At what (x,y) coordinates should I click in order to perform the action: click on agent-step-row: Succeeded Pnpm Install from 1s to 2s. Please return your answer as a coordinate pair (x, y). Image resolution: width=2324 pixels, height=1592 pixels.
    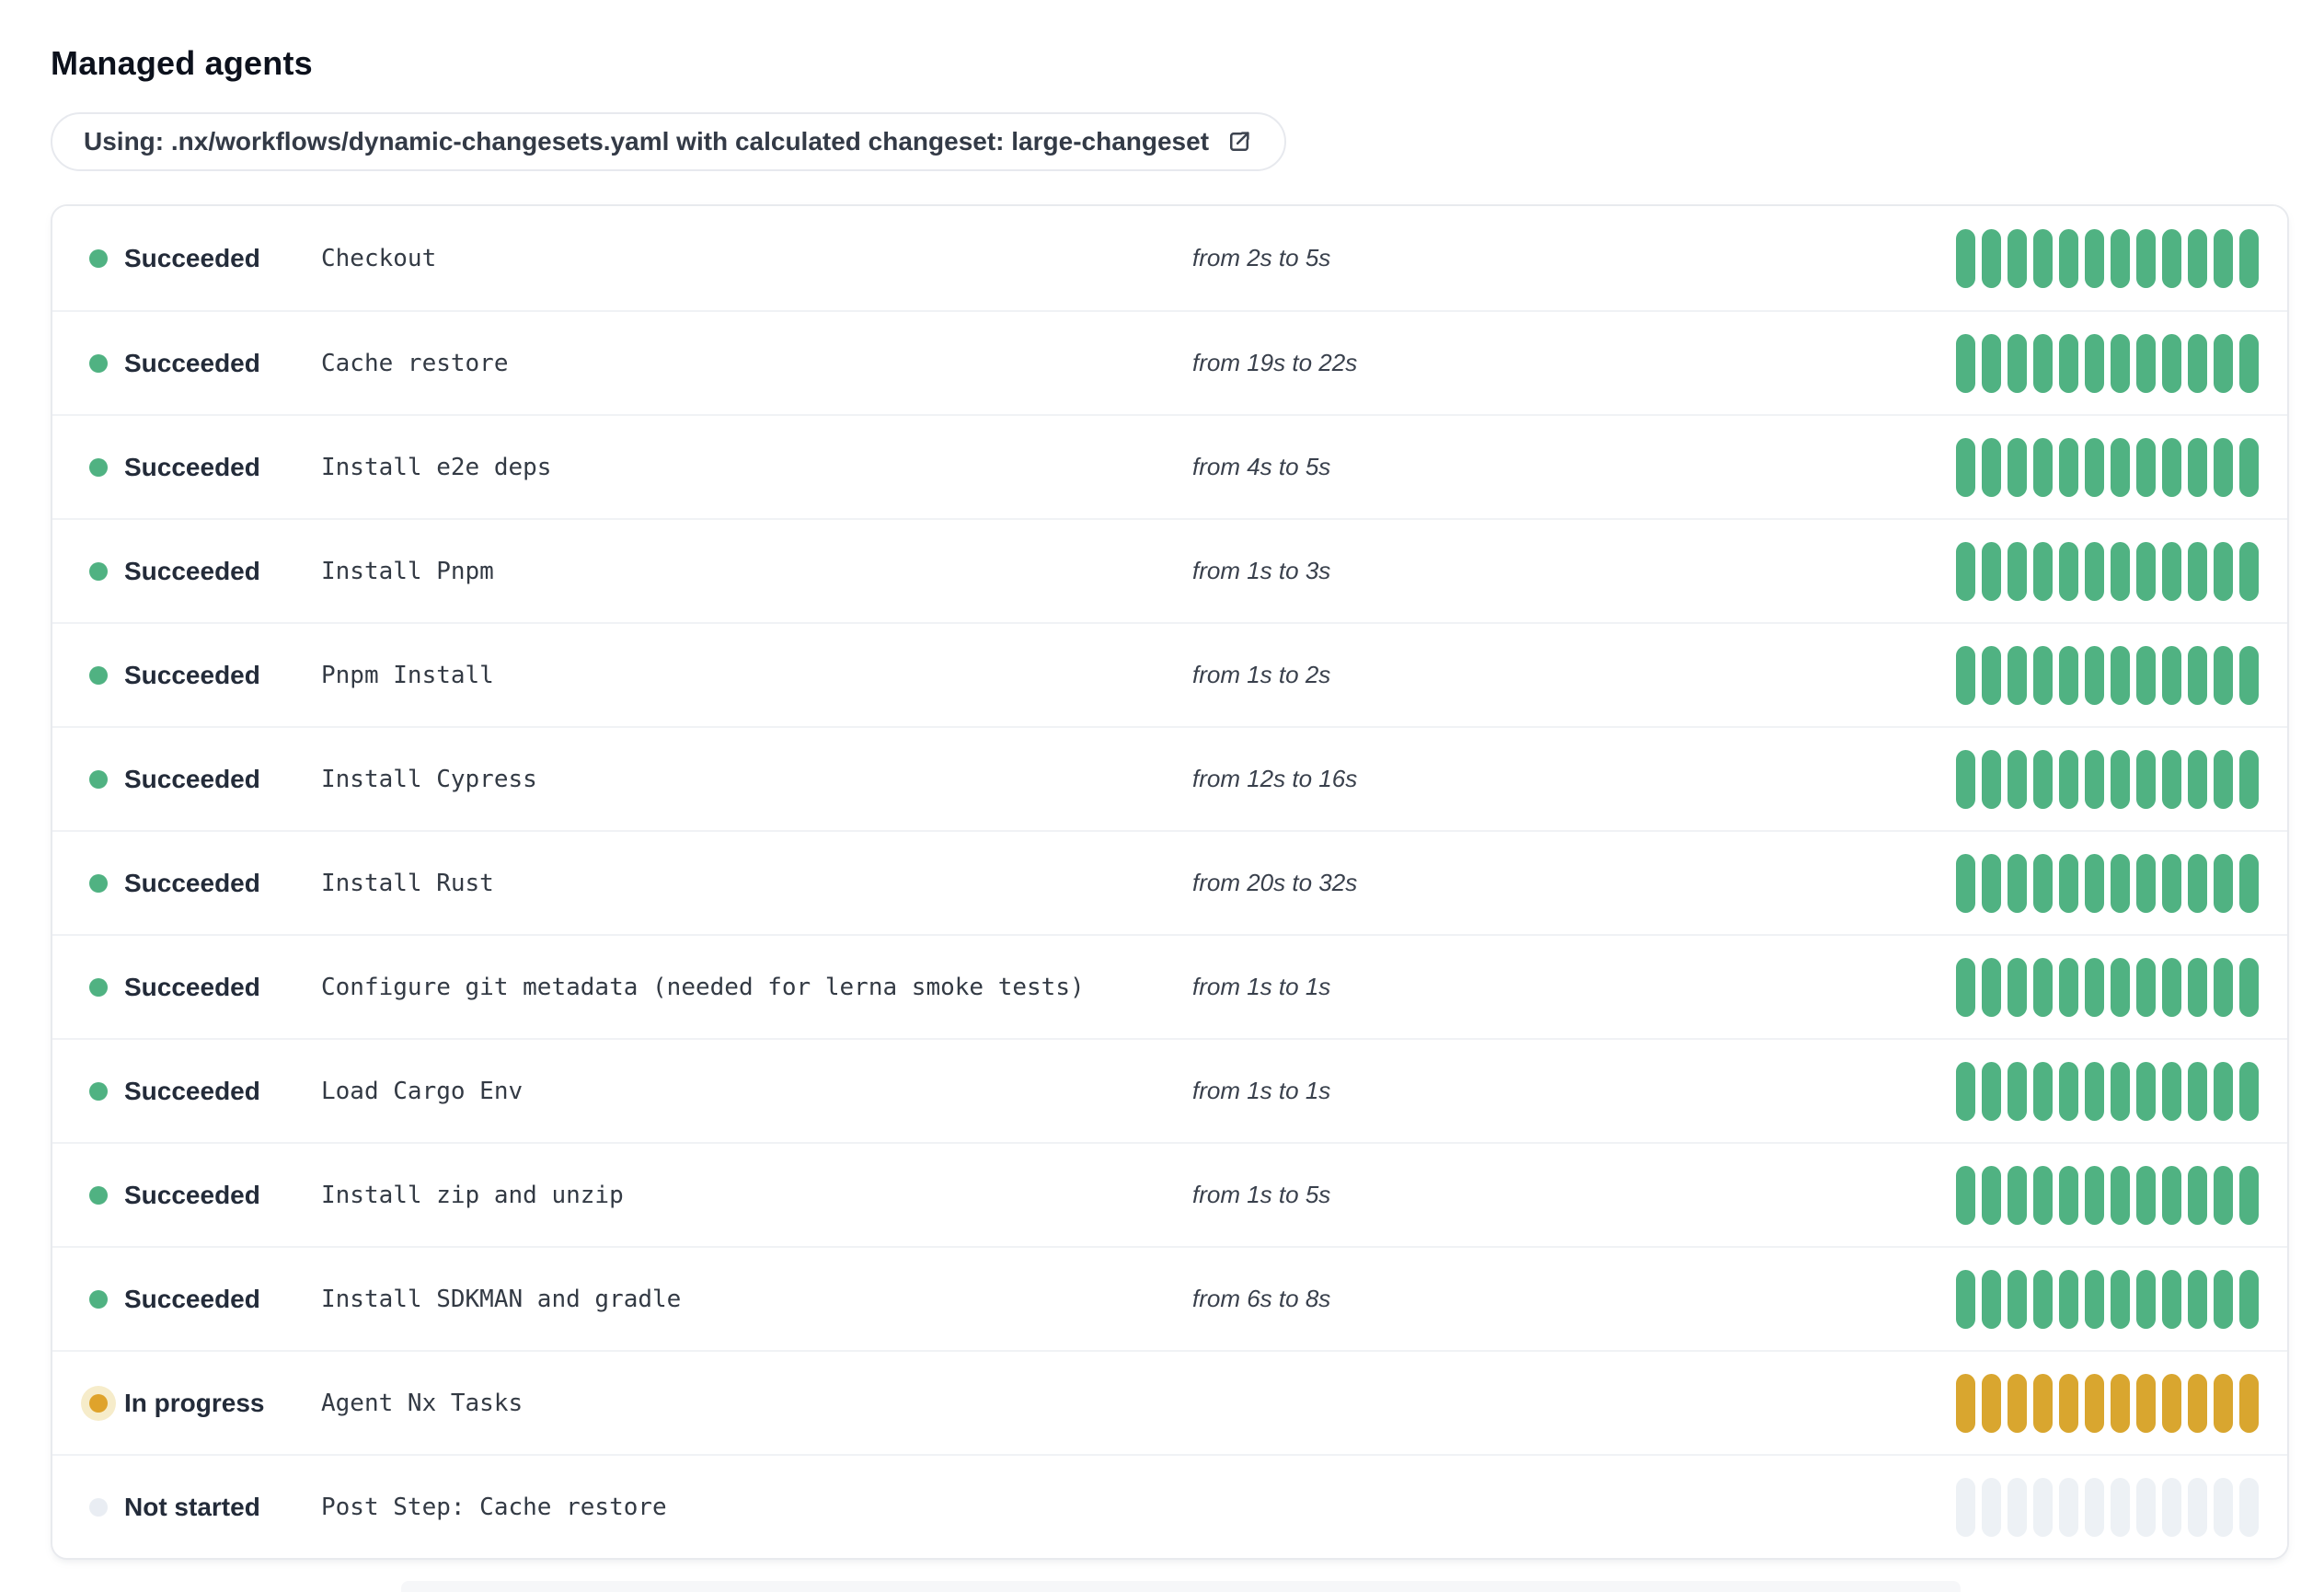
    Looking at the image, I should click on (1169, 674).